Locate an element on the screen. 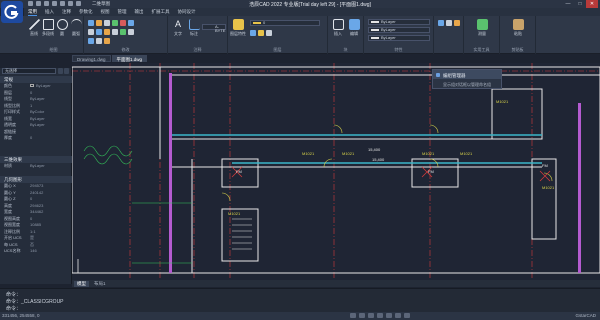 This screenshot has width=600, height=320. measure-icon is located at coordinates (482, 24).